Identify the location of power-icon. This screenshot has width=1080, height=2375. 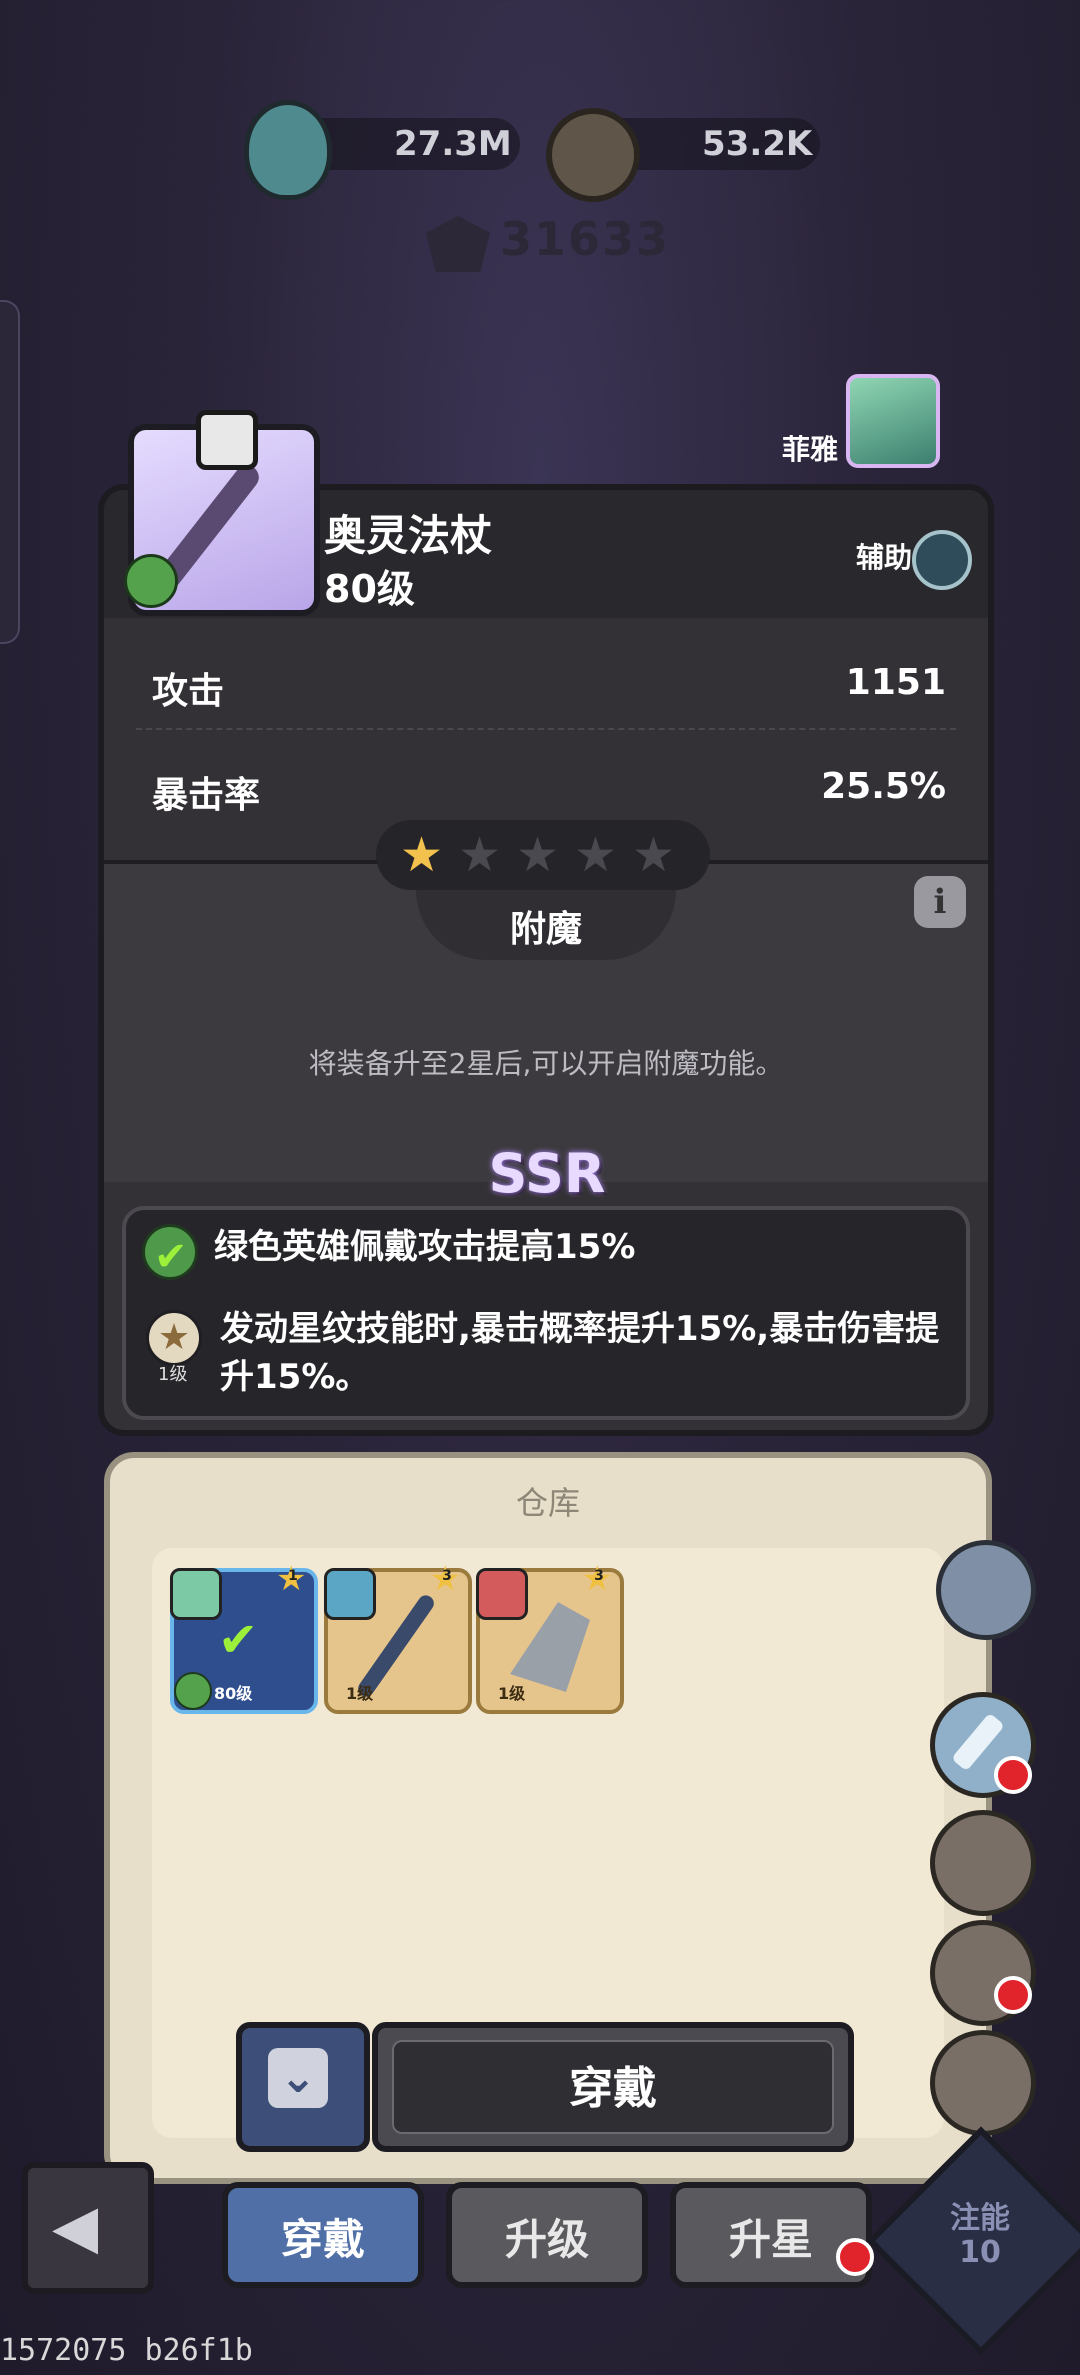
(458, 244).